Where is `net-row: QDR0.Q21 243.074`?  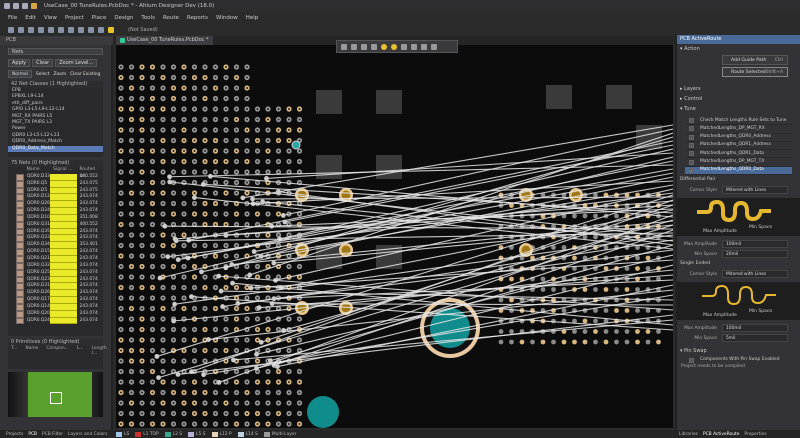 net-row: QDR0.Q21 243.074 is located at coordinates (55, 259).